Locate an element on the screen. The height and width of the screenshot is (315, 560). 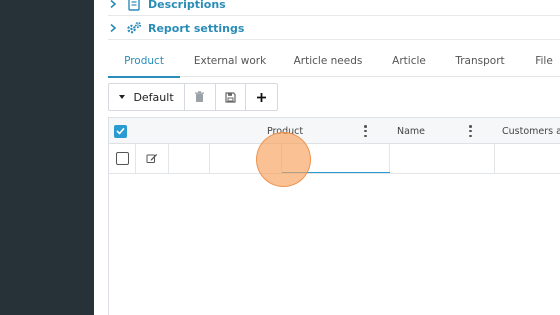
descriptions-section-header: Descriptions is located at coordinates (167, 8).